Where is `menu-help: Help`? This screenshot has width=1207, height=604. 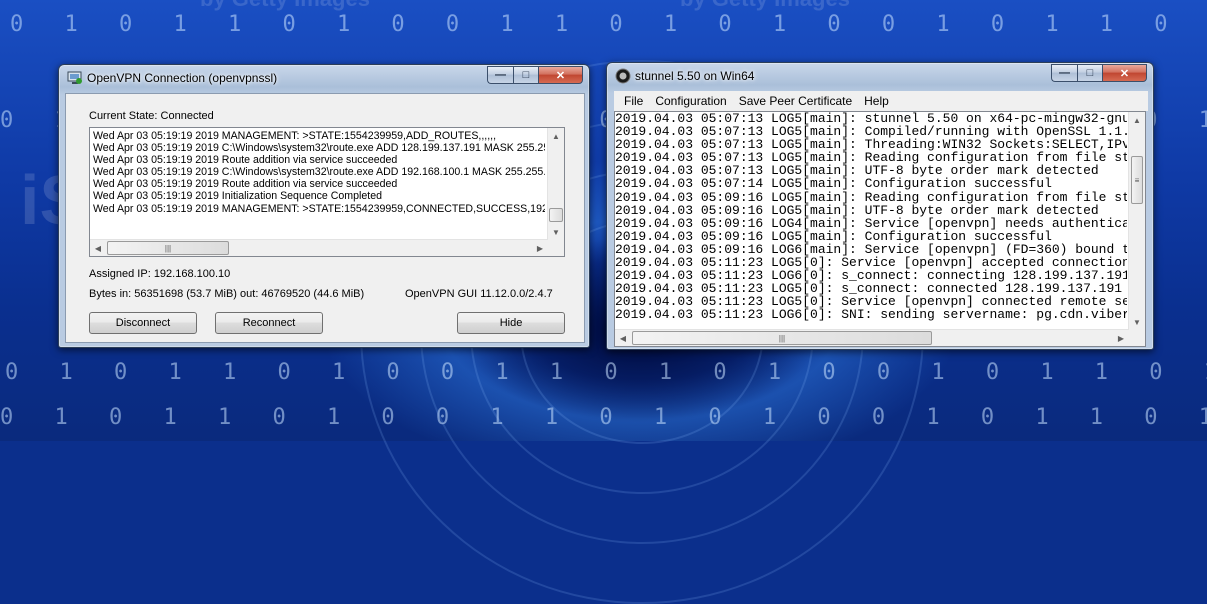
menu-help: Help is located at coordinates (876, 101).